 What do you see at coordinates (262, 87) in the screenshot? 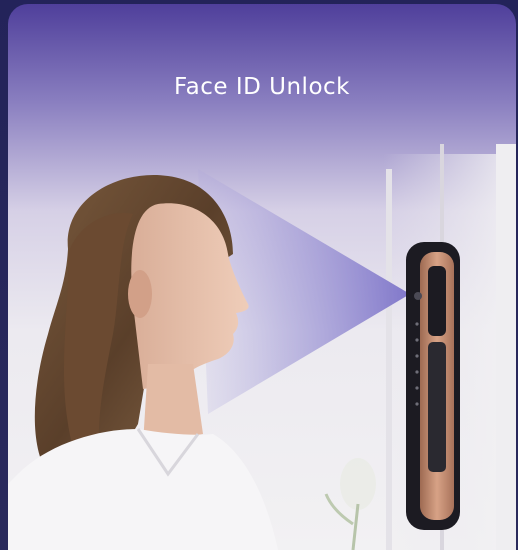
I see `feature-title: Face ID Unlock` at bounding box center [262, 87].